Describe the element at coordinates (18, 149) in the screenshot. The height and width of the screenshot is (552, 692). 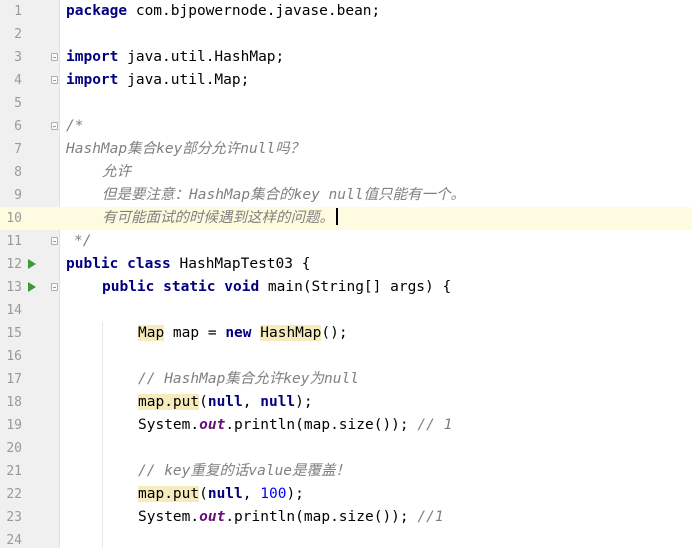
I see `line-number: 7` at that location.